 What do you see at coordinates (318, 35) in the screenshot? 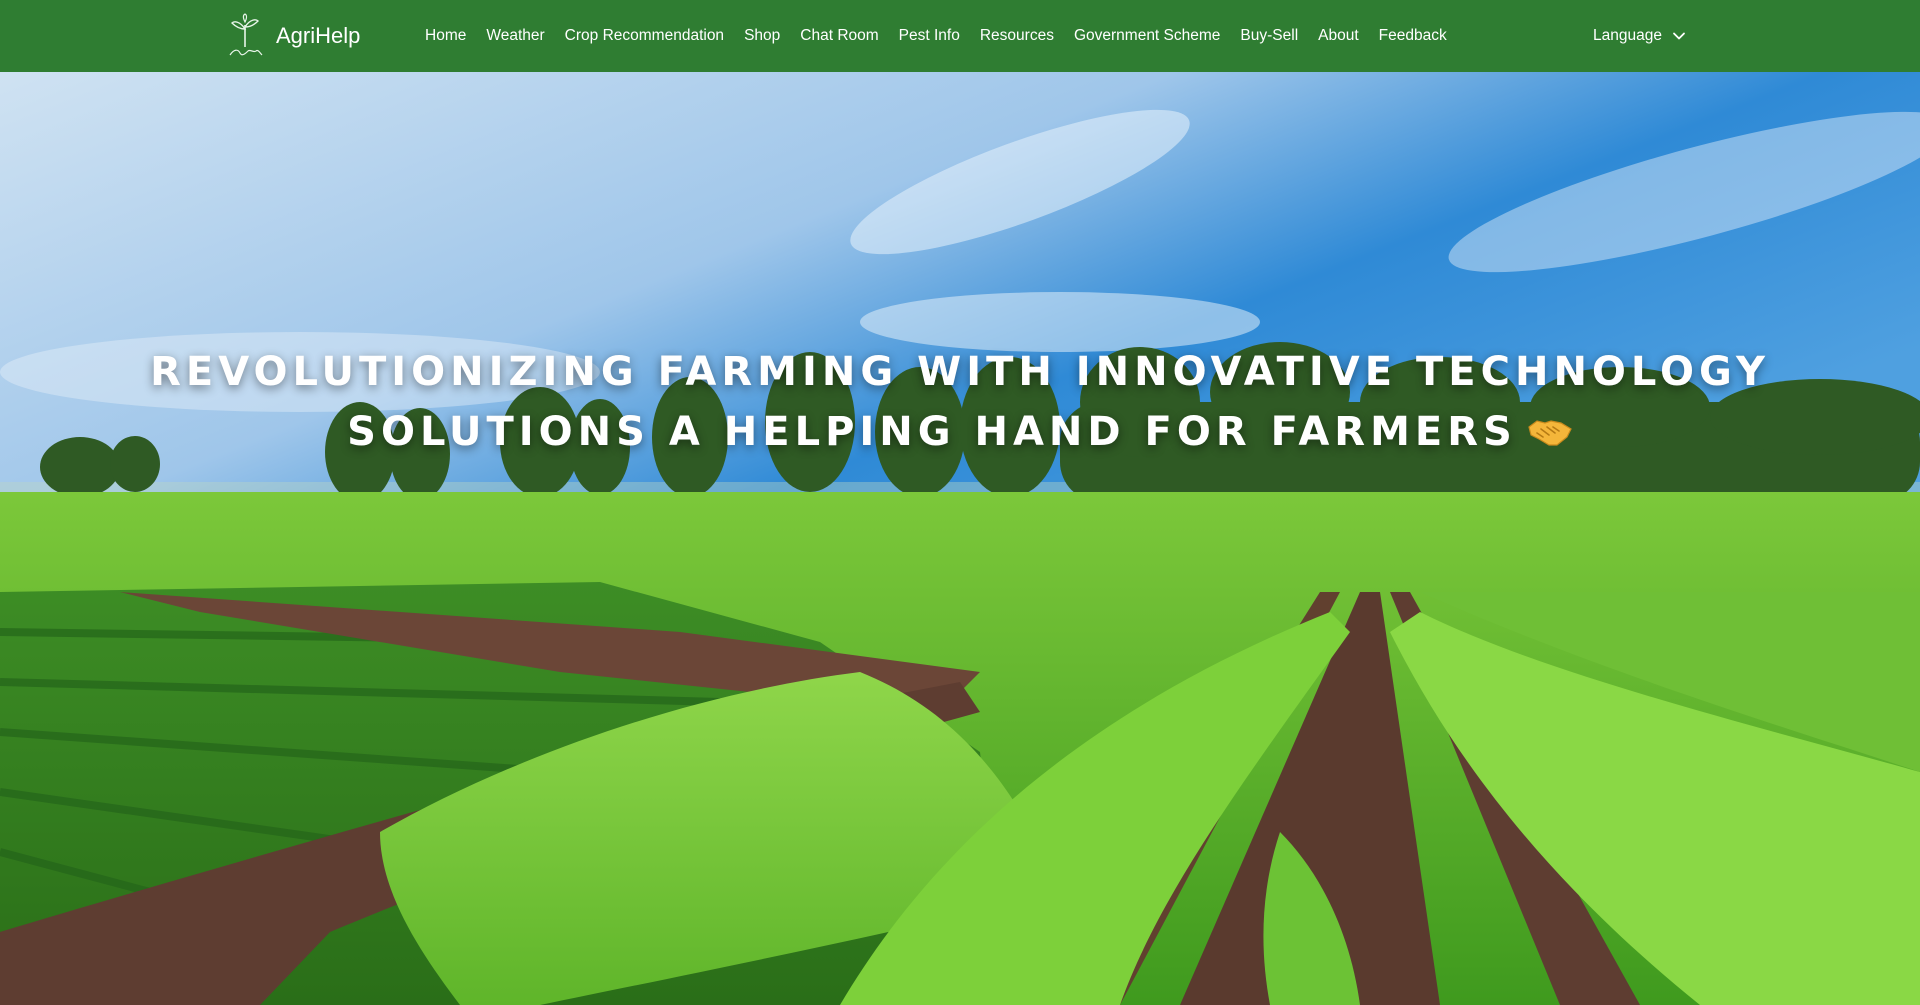
I see `brand-name: AgriHelp` at bounding box center [318, 35].